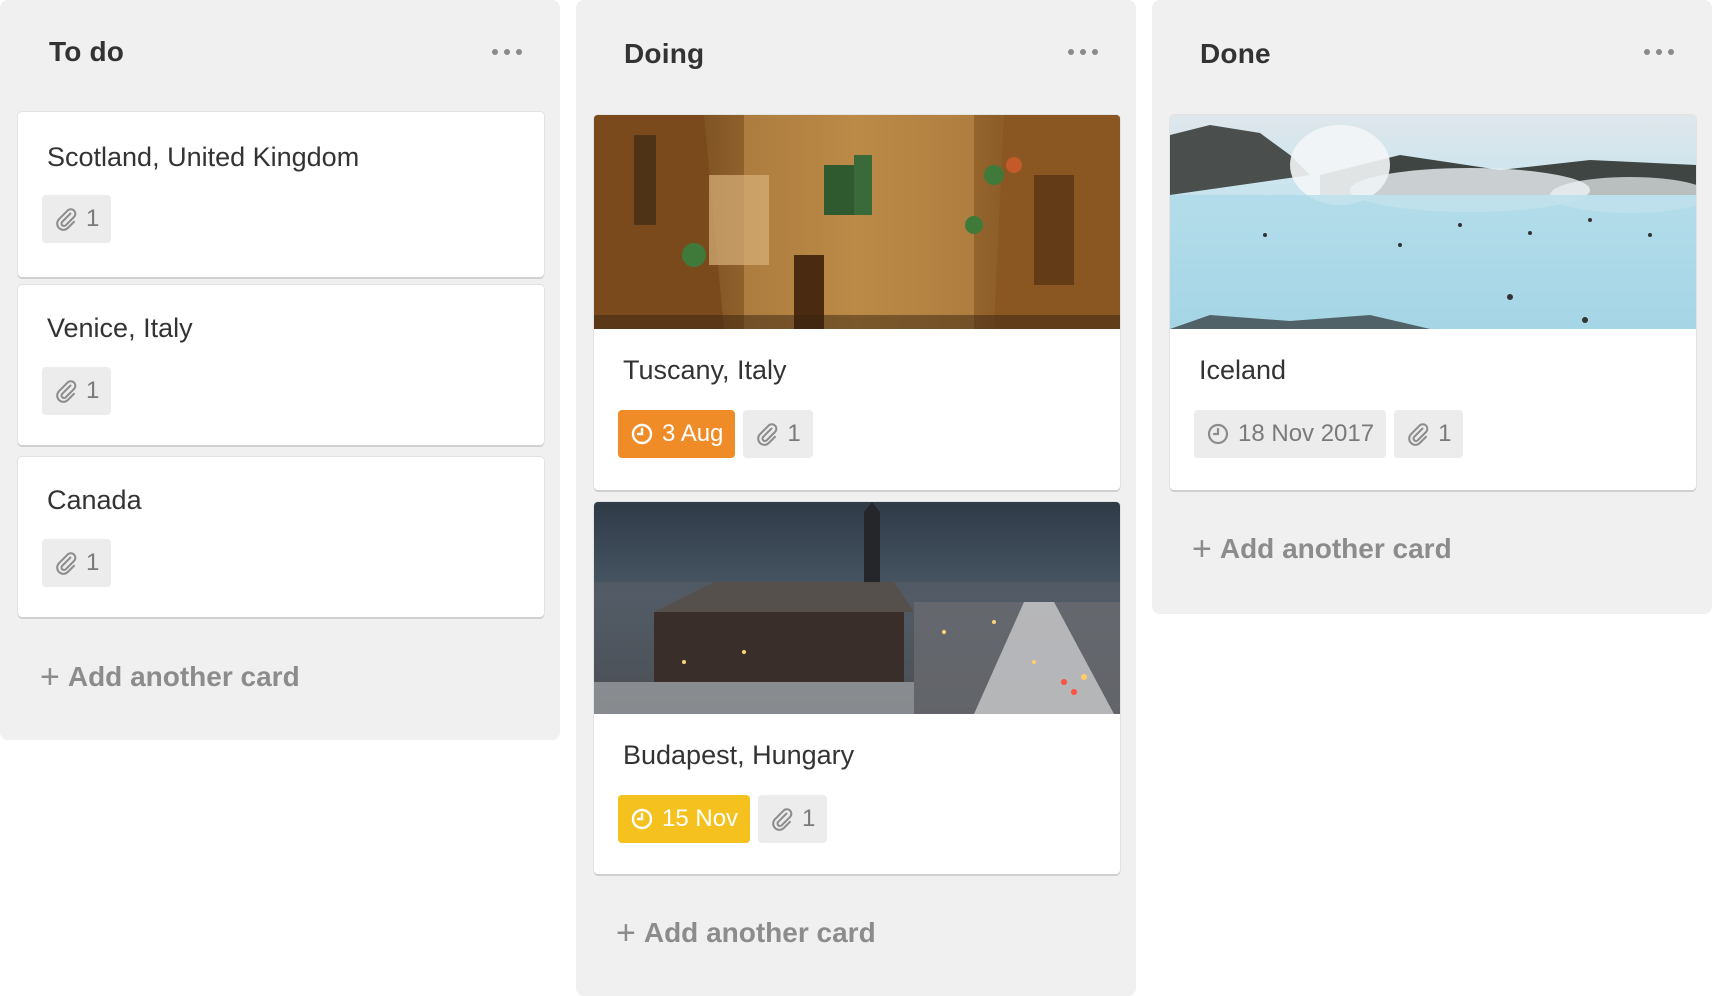 The image size is (1712, 996). I want to click on card-iceland: Iceland 18 Nov 2017 1, so click(1433, 302).